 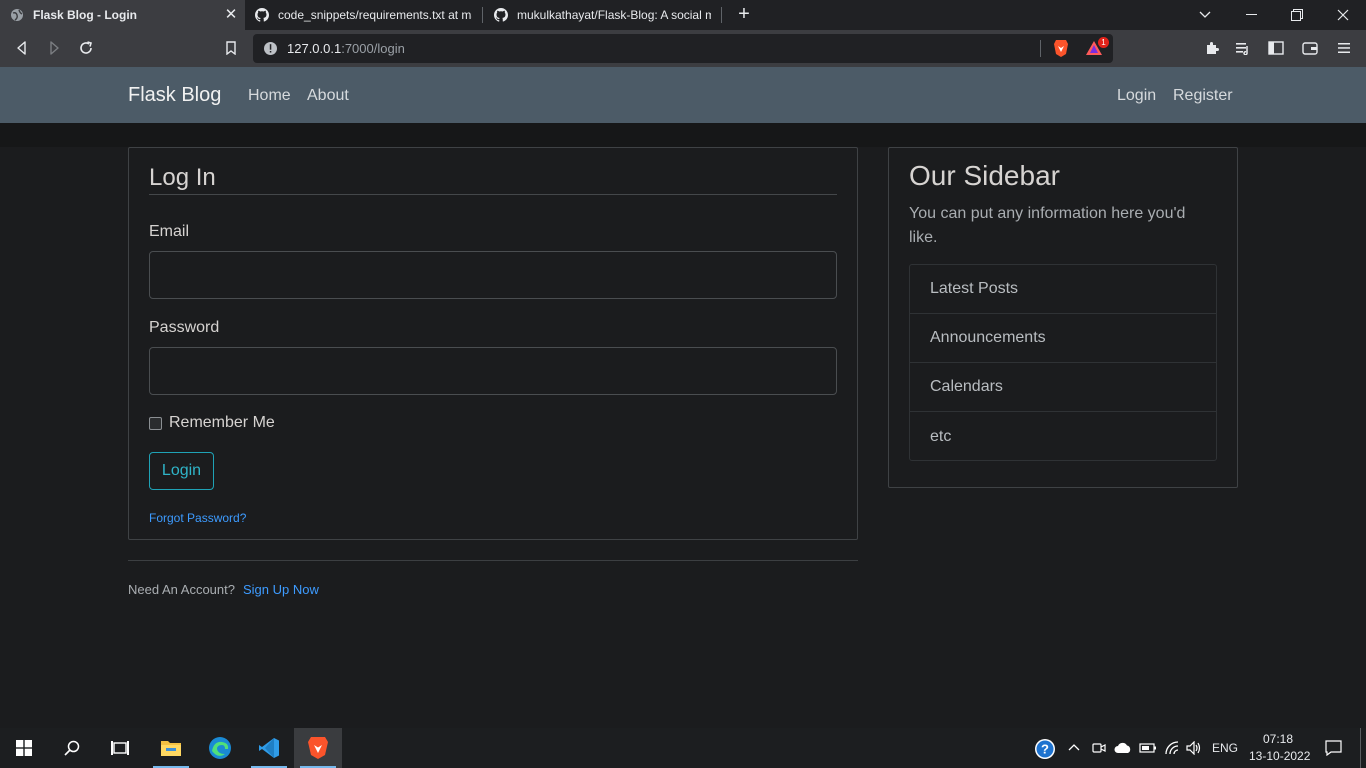 I want to click on forward-button, so click(x=54, y=48).